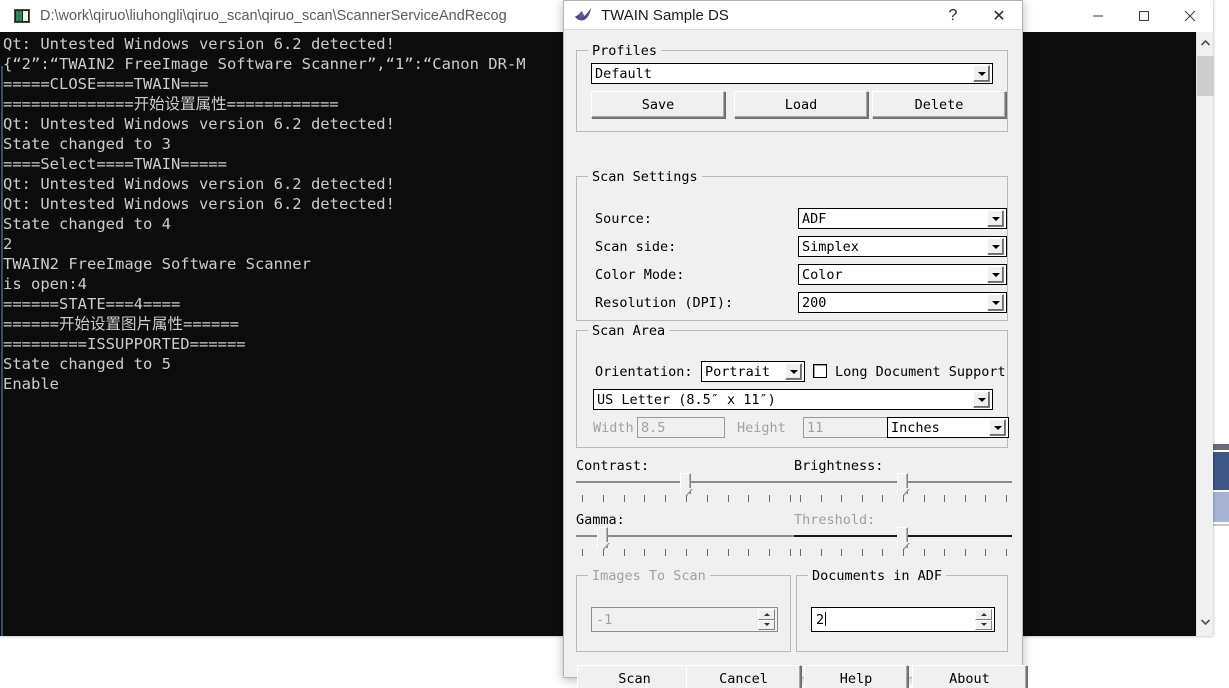  I want to click on threshold-slider, so click(903, 542).